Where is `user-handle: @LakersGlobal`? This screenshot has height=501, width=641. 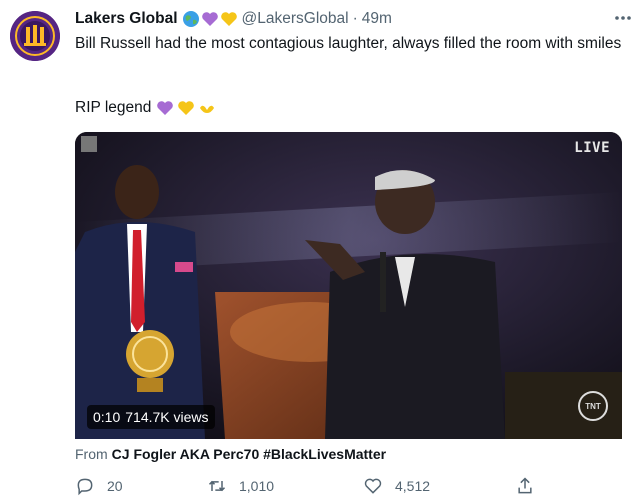
user-handle: @LakersGlobal is located at coordinates (295, 19).